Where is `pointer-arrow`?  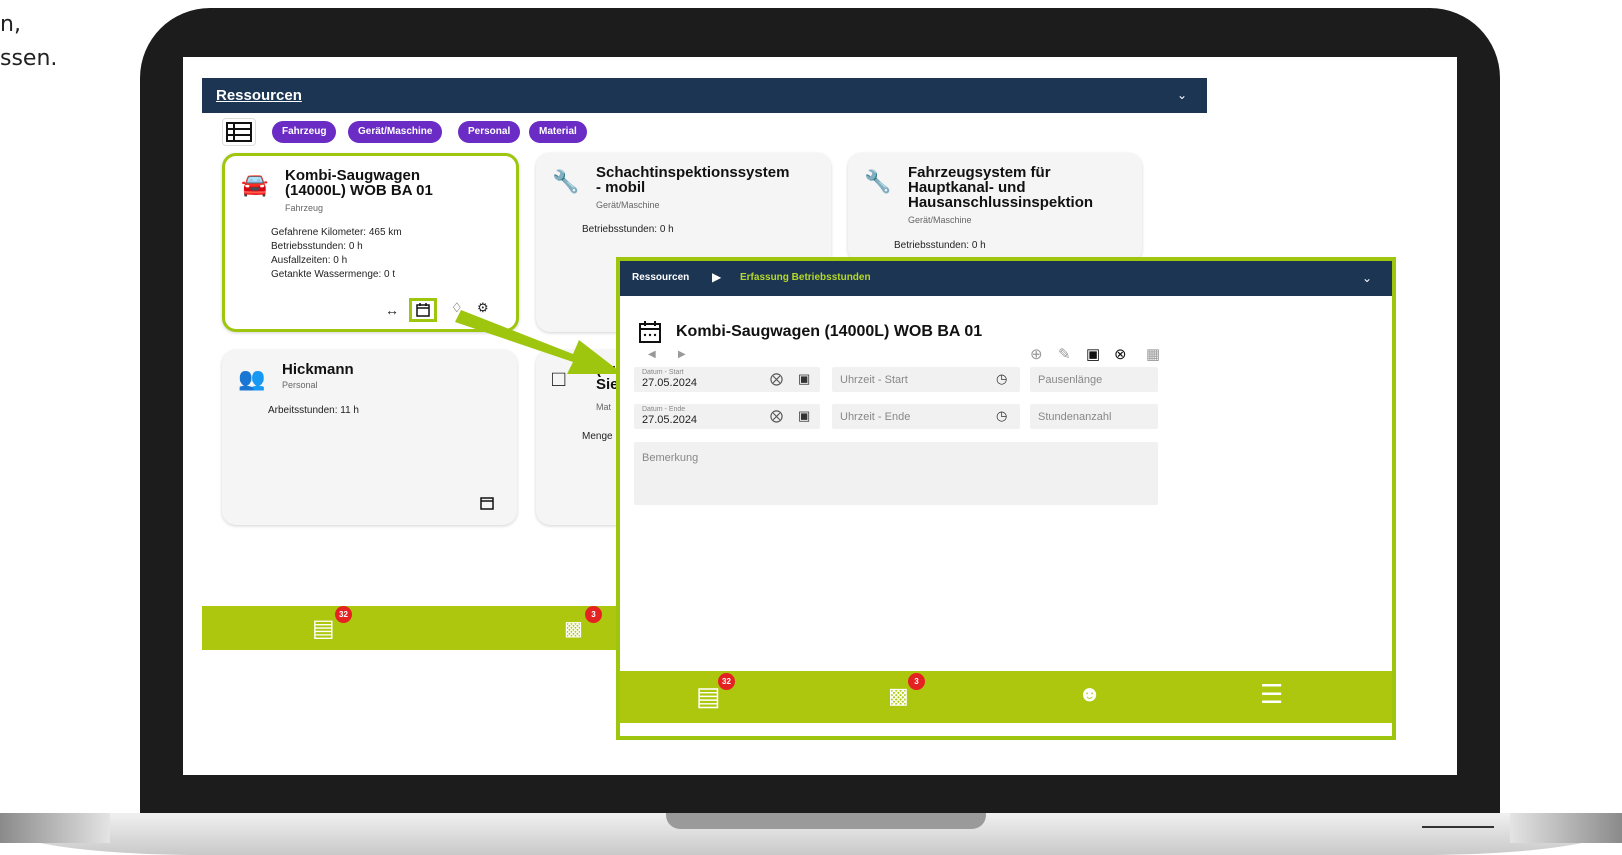 pointer-arrow is located at coordinates (539, 342).